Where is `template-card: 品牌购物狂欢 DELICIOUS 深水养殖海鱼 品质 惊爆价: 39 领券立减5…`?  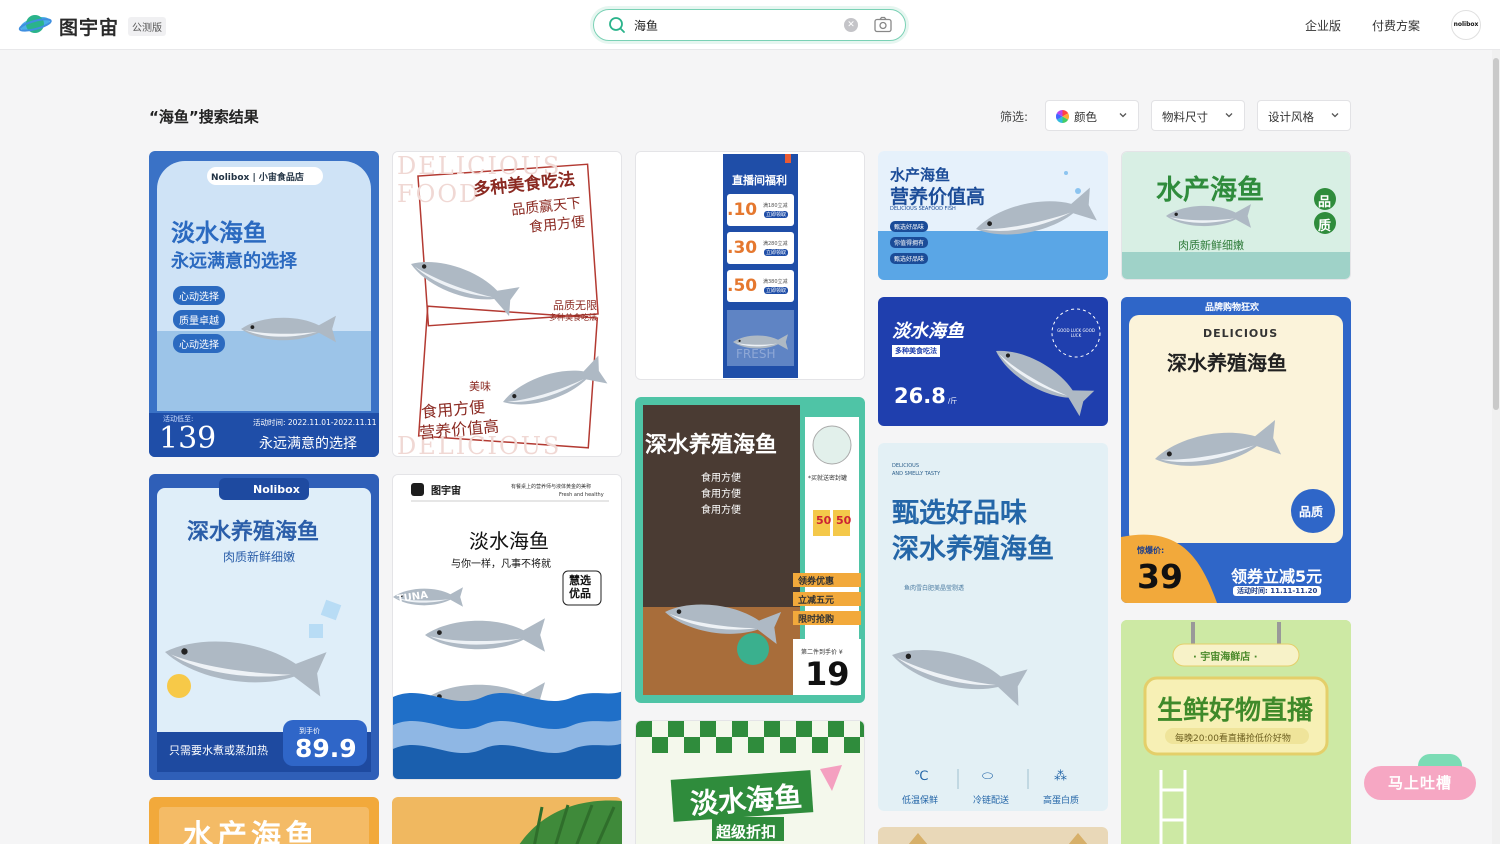 template-card: 品牌购物狂欢 DELICIOUS 深水养殖海鱼 品质 惊爆价: 39 领券立减5… is located at coordinates (1236, 450).